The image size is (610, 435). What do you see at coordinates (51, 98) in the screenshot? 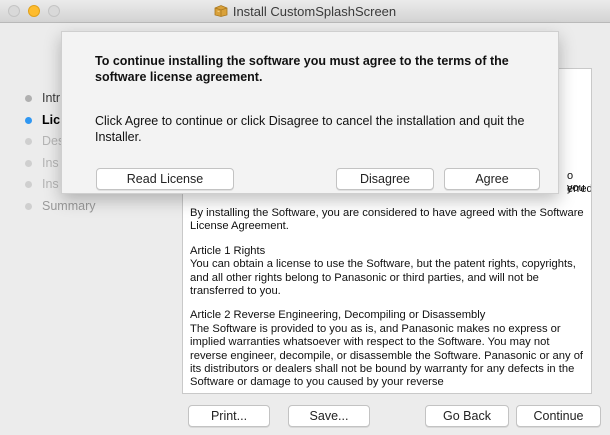
I see `step-label: Intr` at bounding box center [51, 98].